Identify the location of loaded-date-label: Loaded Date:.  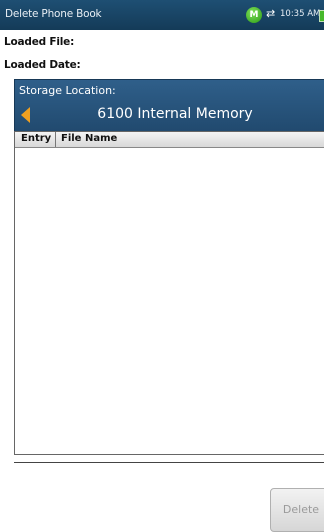
(42, 65).